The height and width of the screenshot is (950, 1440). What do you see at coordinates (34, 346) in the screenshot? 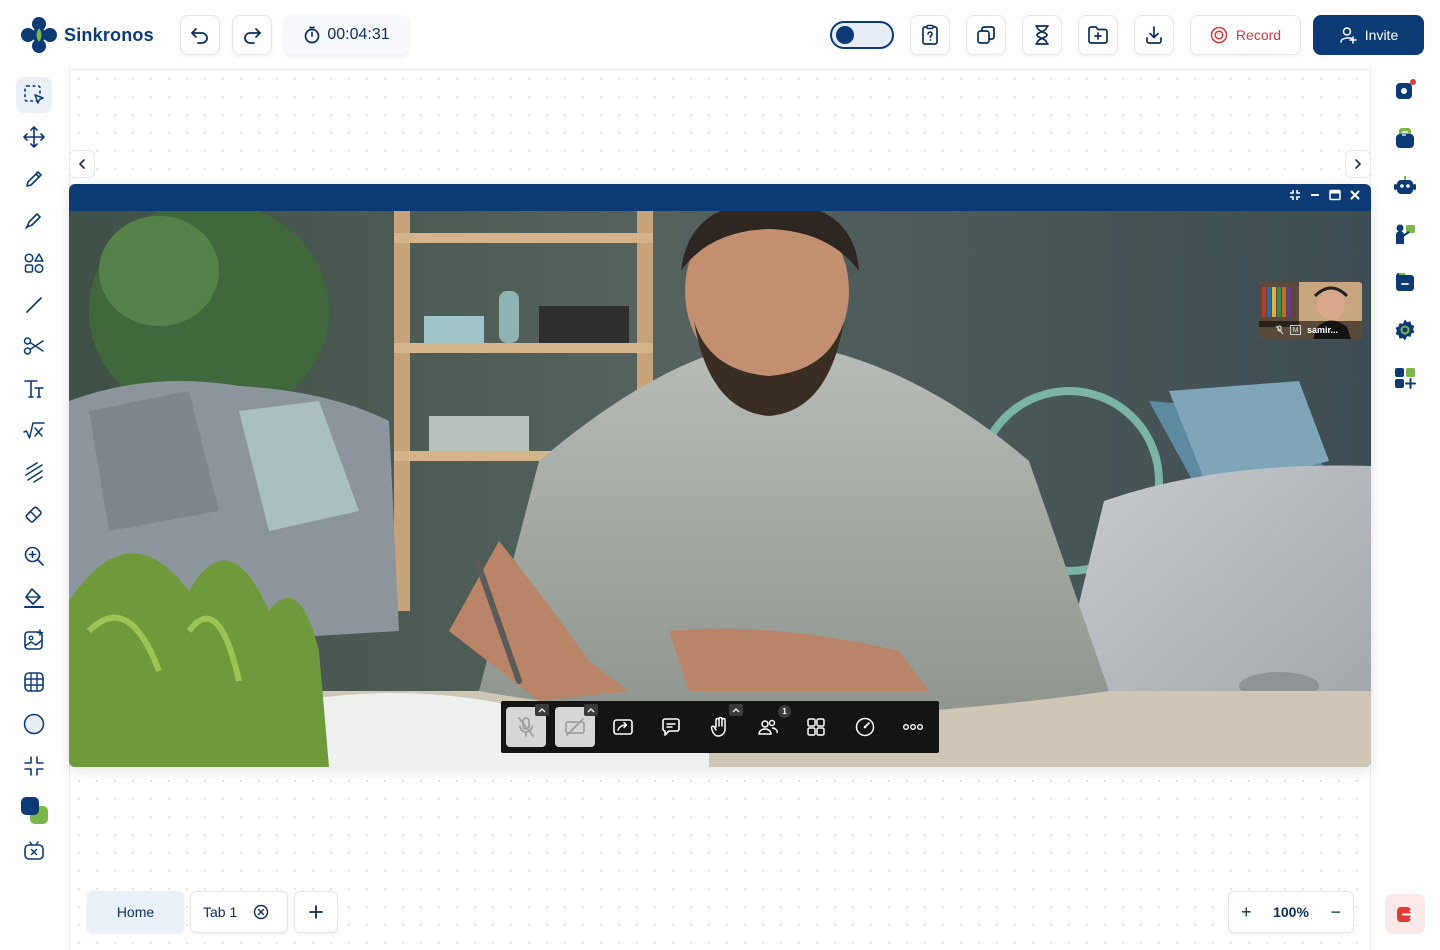
I see `scissors-tool` at bounding box center [34, 346].